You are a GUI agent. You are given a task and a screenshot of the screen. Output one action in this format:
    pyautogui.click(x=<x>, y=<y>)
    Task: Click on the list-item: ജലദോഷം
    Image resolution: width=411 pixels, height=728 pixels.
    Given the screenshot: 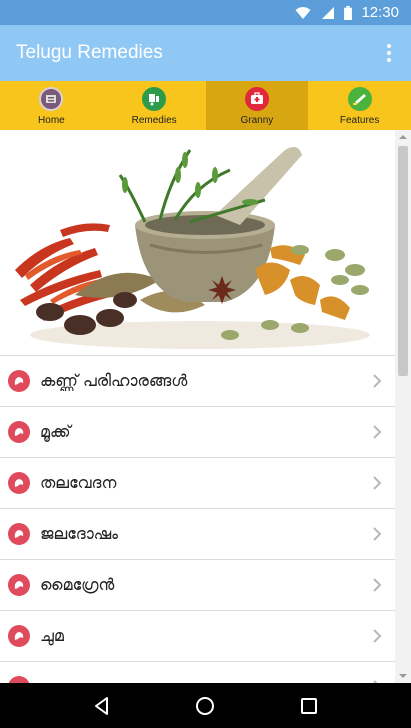 What is the action you would take?
    pyautogui.click(x=197, y=533)
    